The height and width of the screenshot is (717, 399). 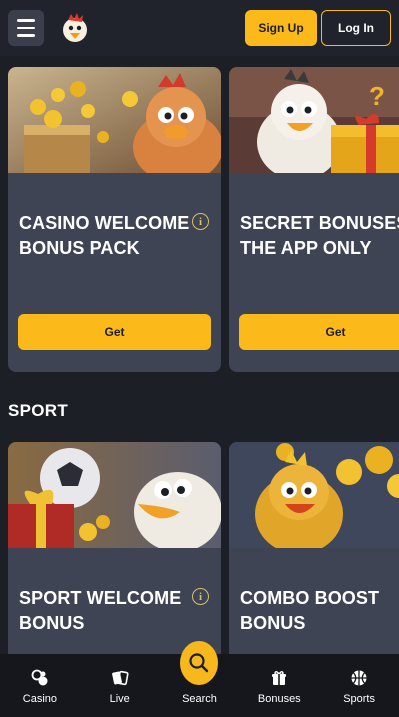 I want to click on nav-bonuses: Bonuses, so click(x=279, y=685).